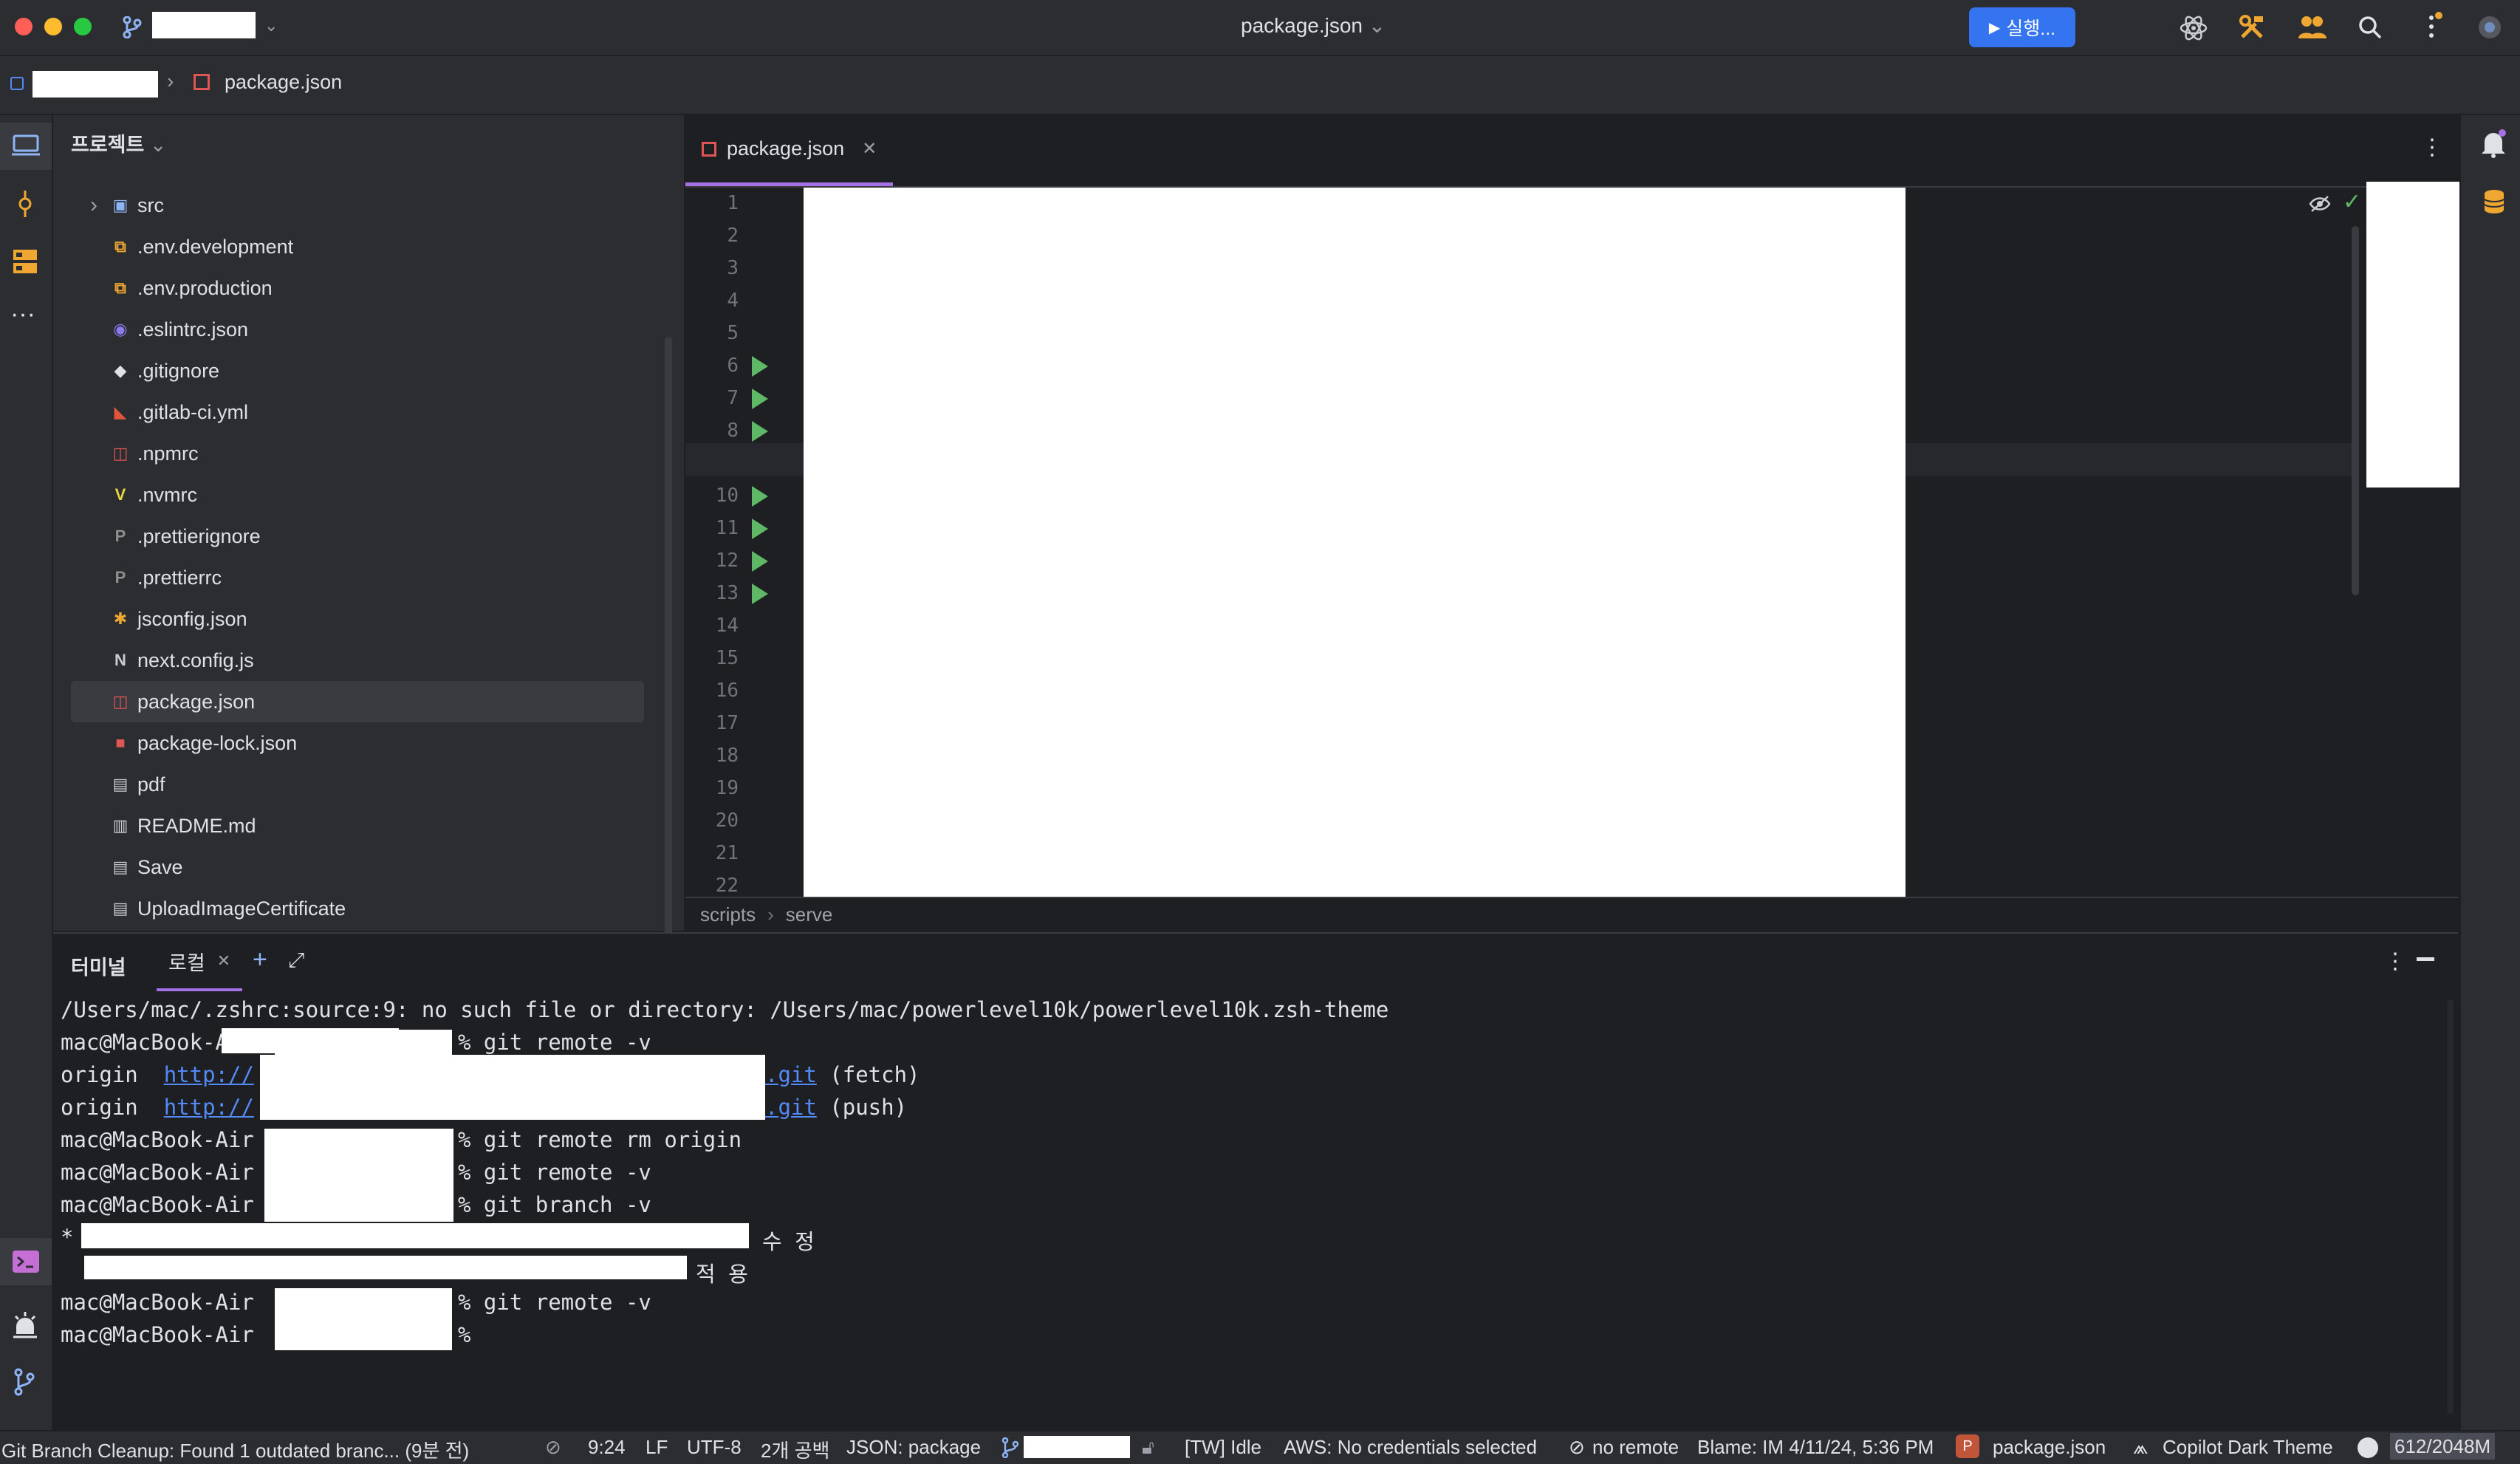 The width and height of the screenshot is (2520, 1464). What do you see at coordinates (1255, 963) in the screenshot?
I see `terminal-tab-bar: 터미널 로컬 ✕ + ⤢ ⋮` at bounding box center [1255, 963].